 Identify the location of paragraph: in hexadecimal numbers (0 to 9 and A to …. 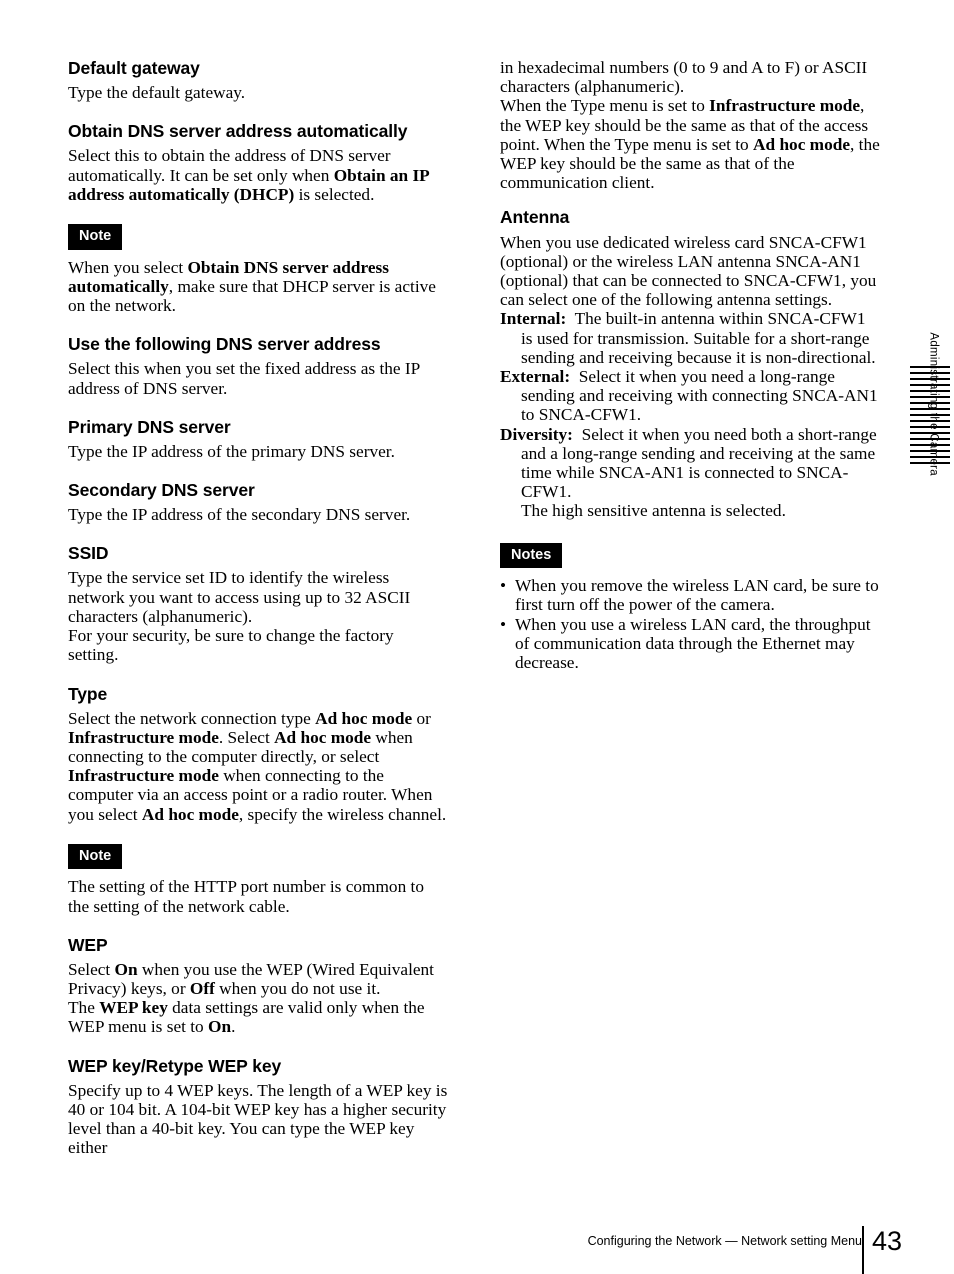
(684, 77).